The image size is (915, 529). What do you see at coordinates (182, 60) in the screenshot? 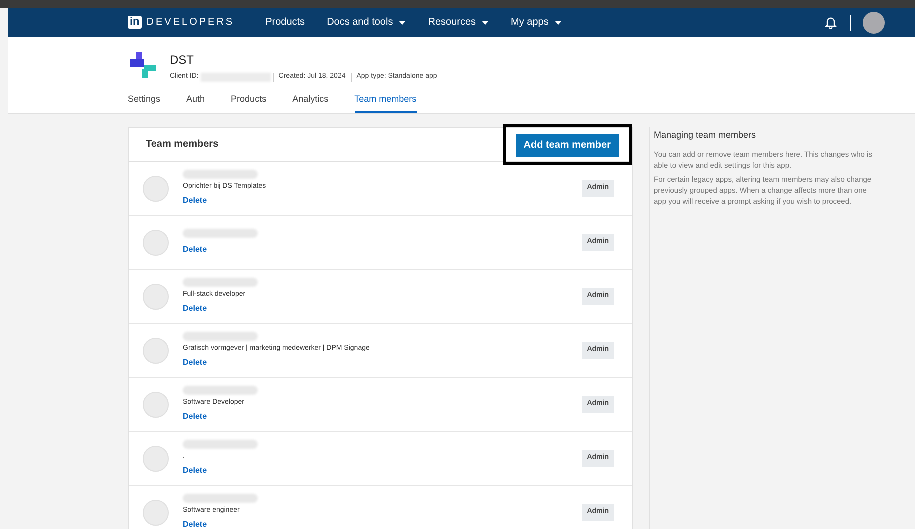
I see `app-name: DST` at bounding box center [182, 60].